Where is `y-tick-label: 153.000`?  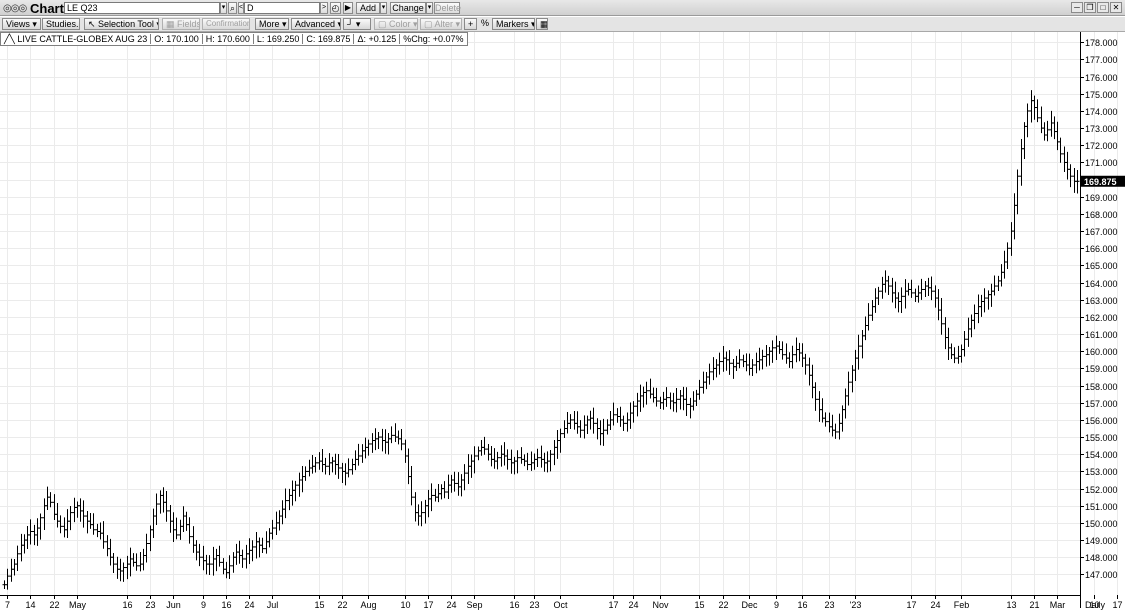
y-tick-label: 153.000 is located at coordinates (1101, 472).